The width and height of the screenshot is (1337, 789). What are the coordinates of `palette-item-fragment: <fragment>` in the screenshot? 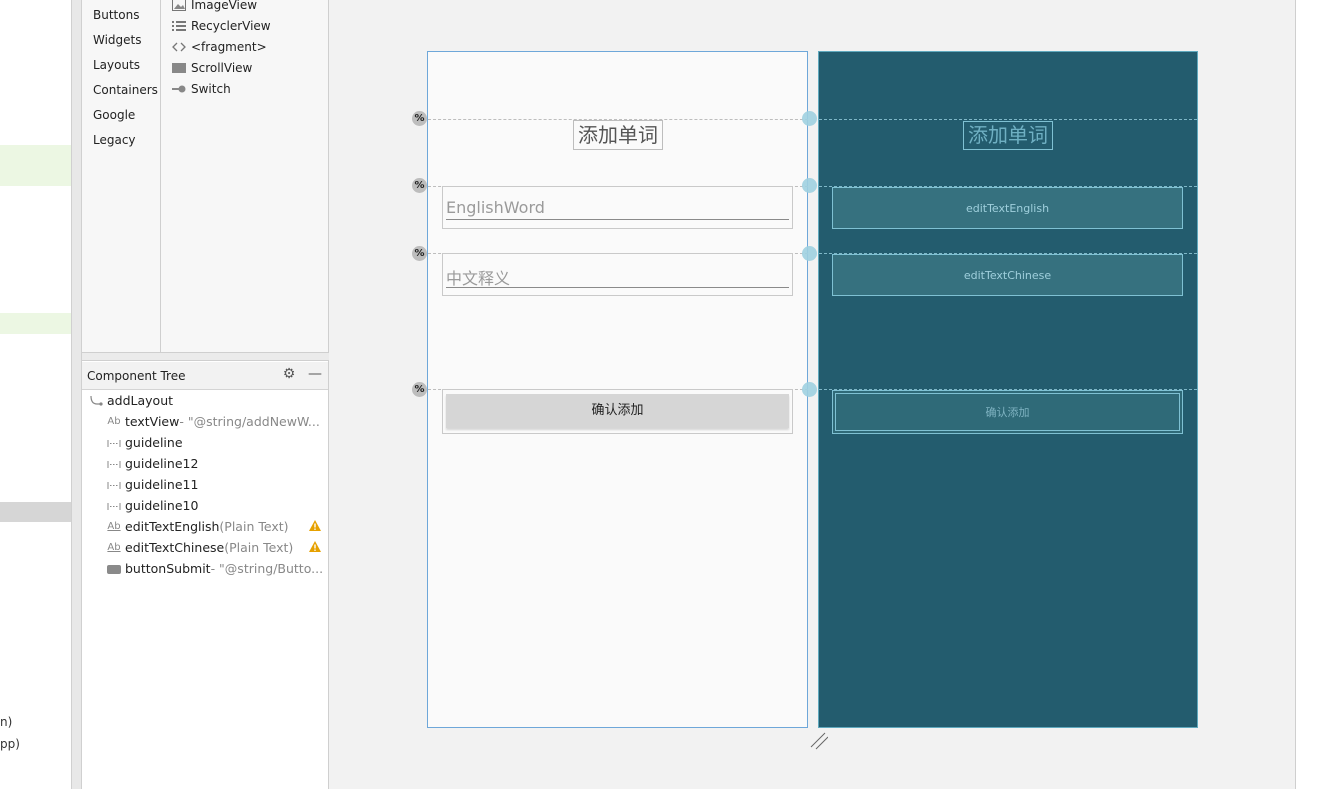 It's located at (219, 47).